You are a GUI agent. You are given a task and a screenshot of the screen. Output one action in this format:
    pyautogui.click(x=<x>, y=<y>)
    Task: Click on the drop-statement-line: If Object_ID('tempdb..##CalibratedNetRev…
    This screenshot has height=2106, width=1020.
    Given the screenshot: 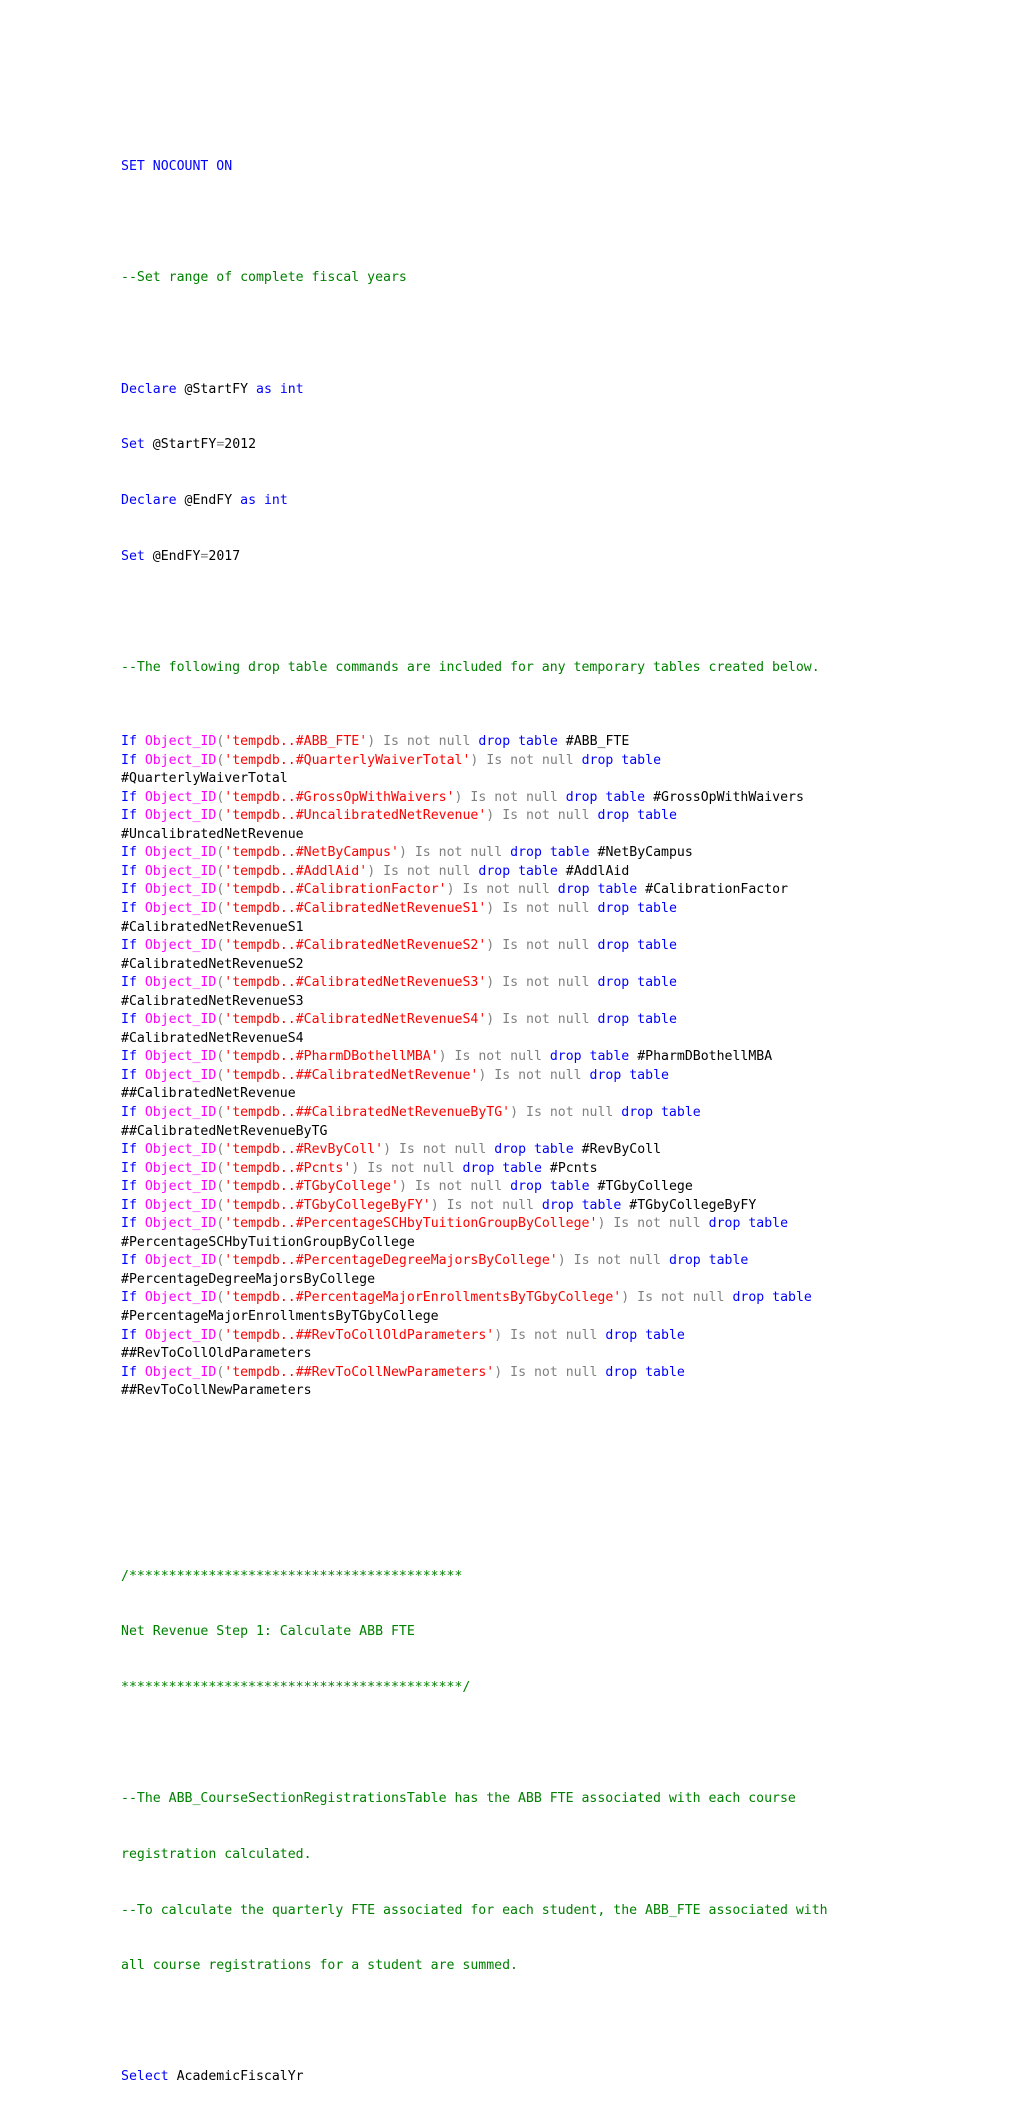 What is the action you would take?
    pyautogui.click(x=516, y=1076)
    